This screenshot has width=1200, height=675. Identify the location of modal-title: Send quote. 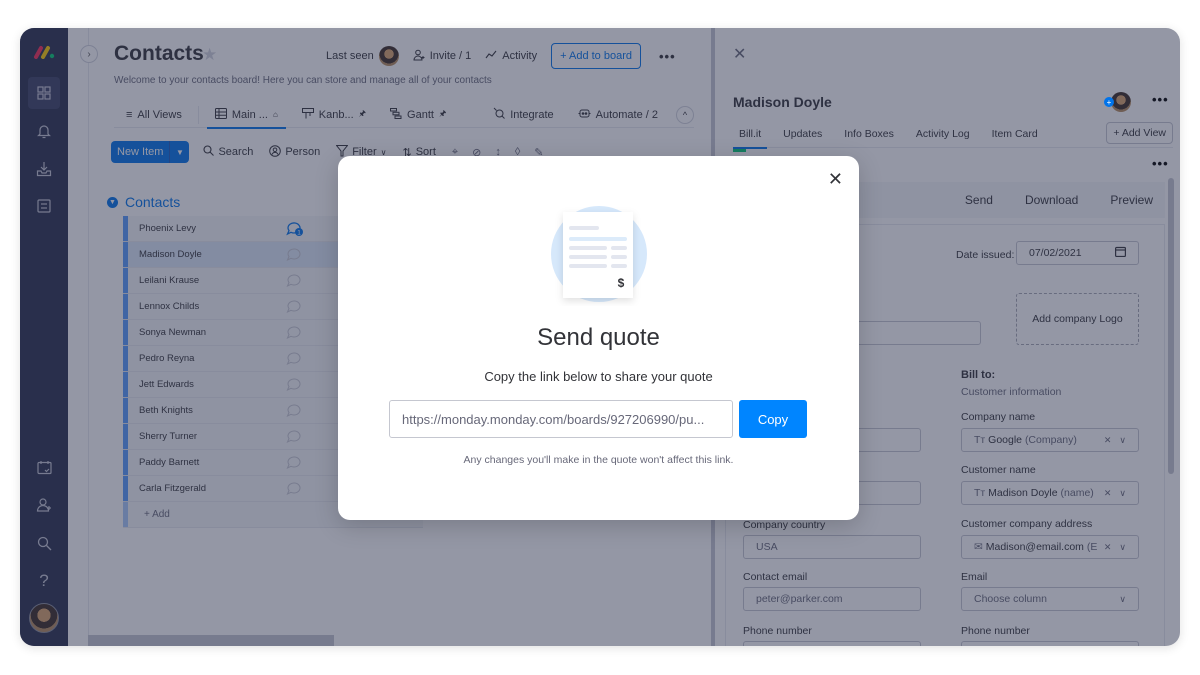
(598, 337).